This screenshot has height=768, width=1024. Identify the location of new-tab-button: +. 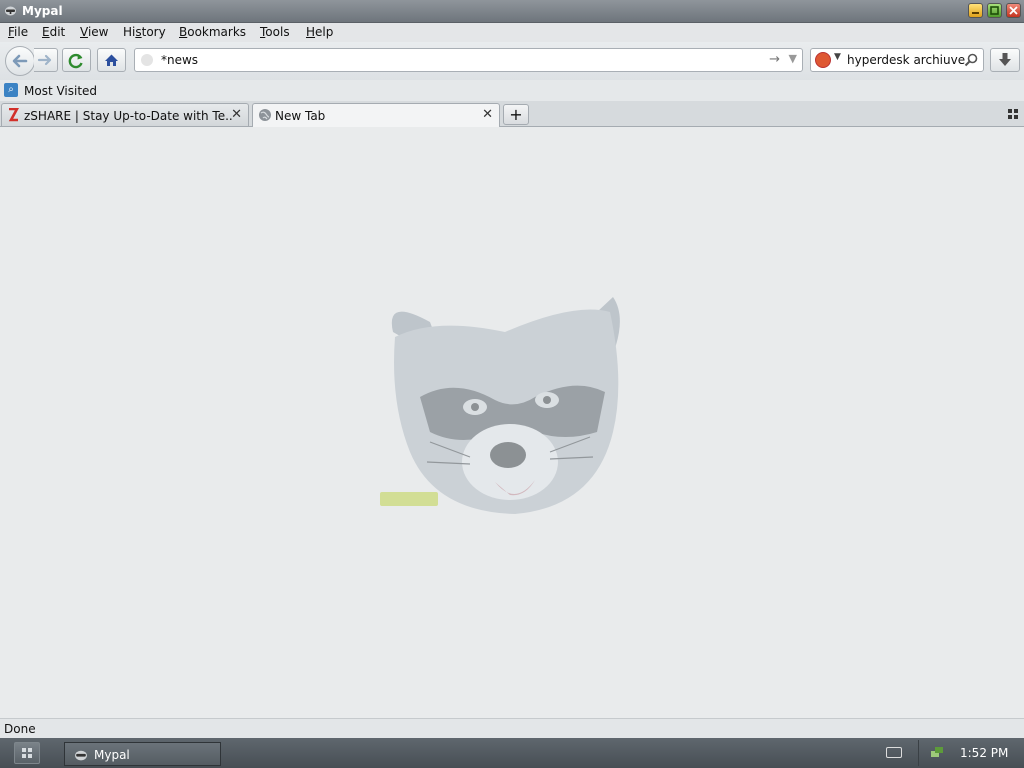
(516, 114).